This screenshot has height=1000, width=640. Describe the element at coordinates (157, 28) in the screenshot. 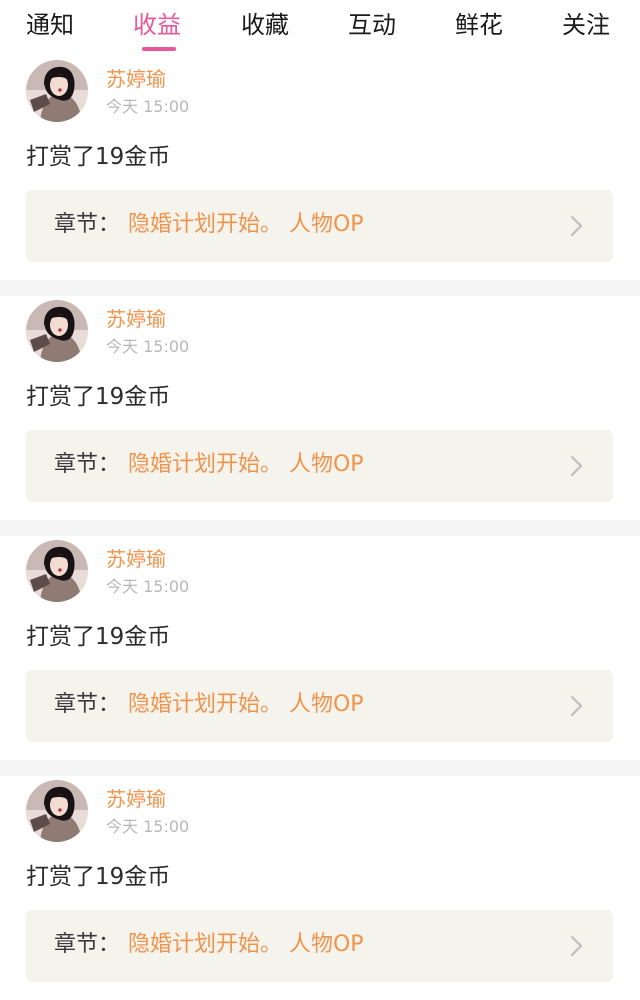

I see `tab-earnings: 收益` at that location.